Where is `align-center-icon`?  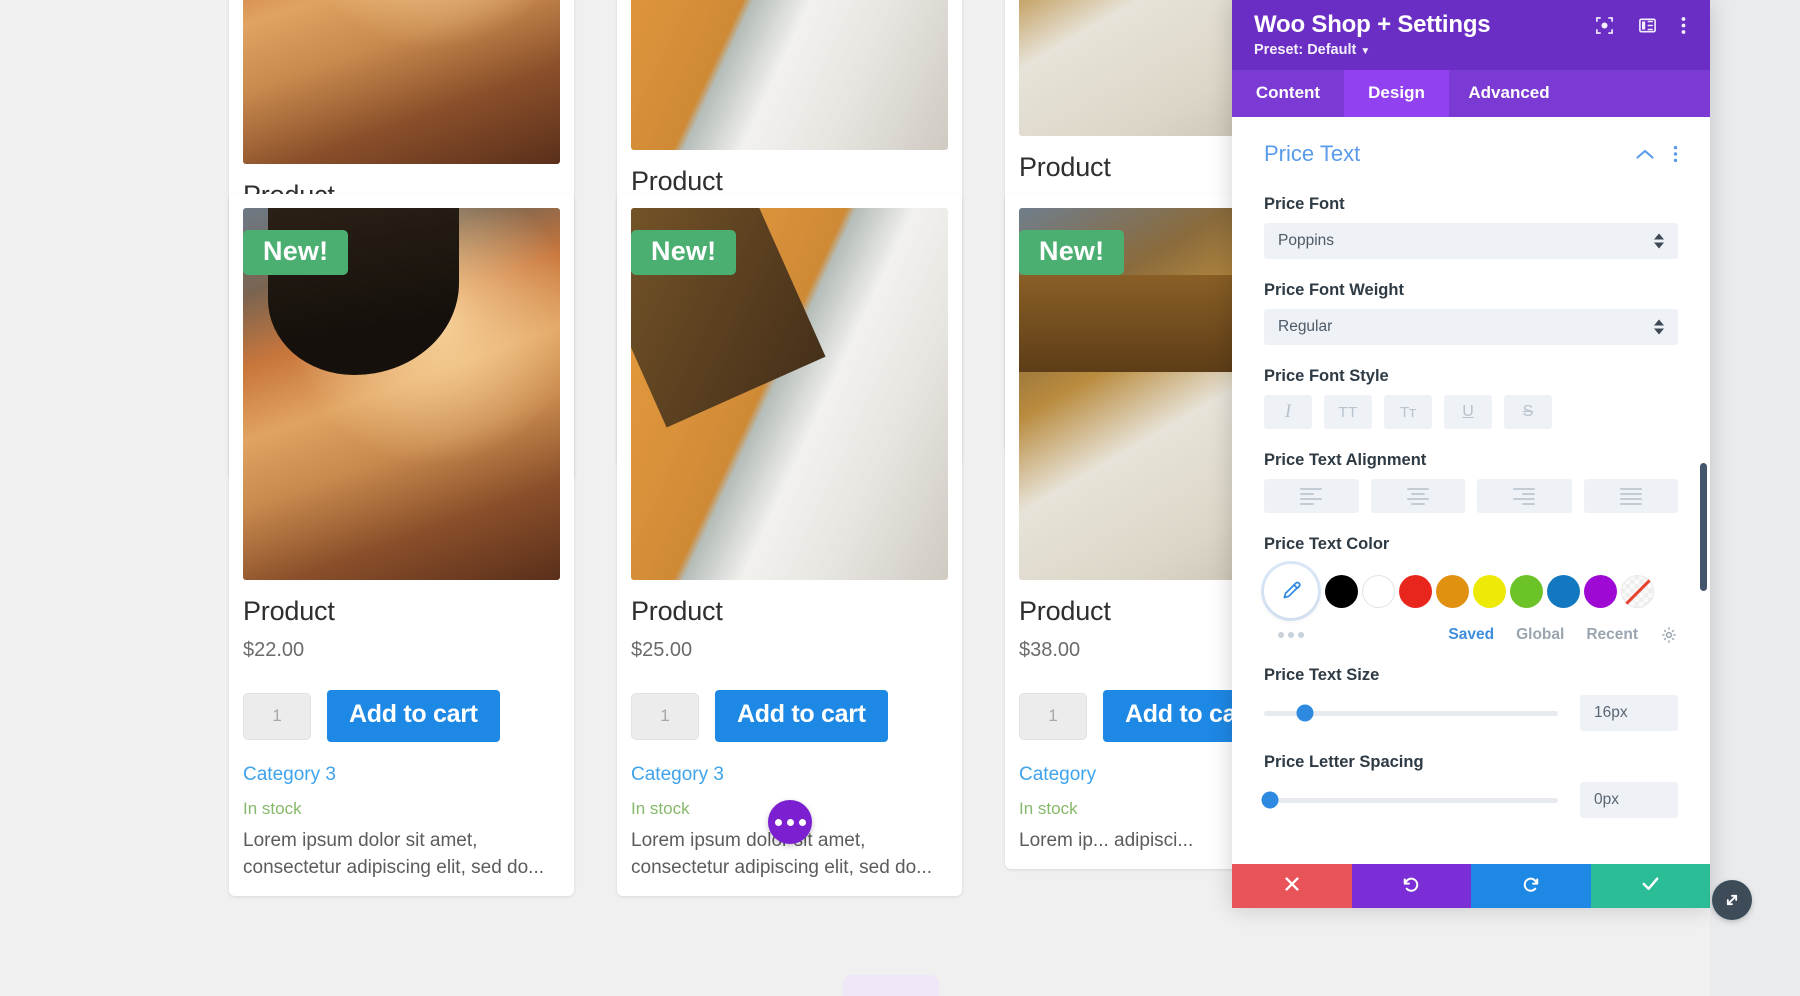
align-center-icon is located at coordinates (1417, 496).